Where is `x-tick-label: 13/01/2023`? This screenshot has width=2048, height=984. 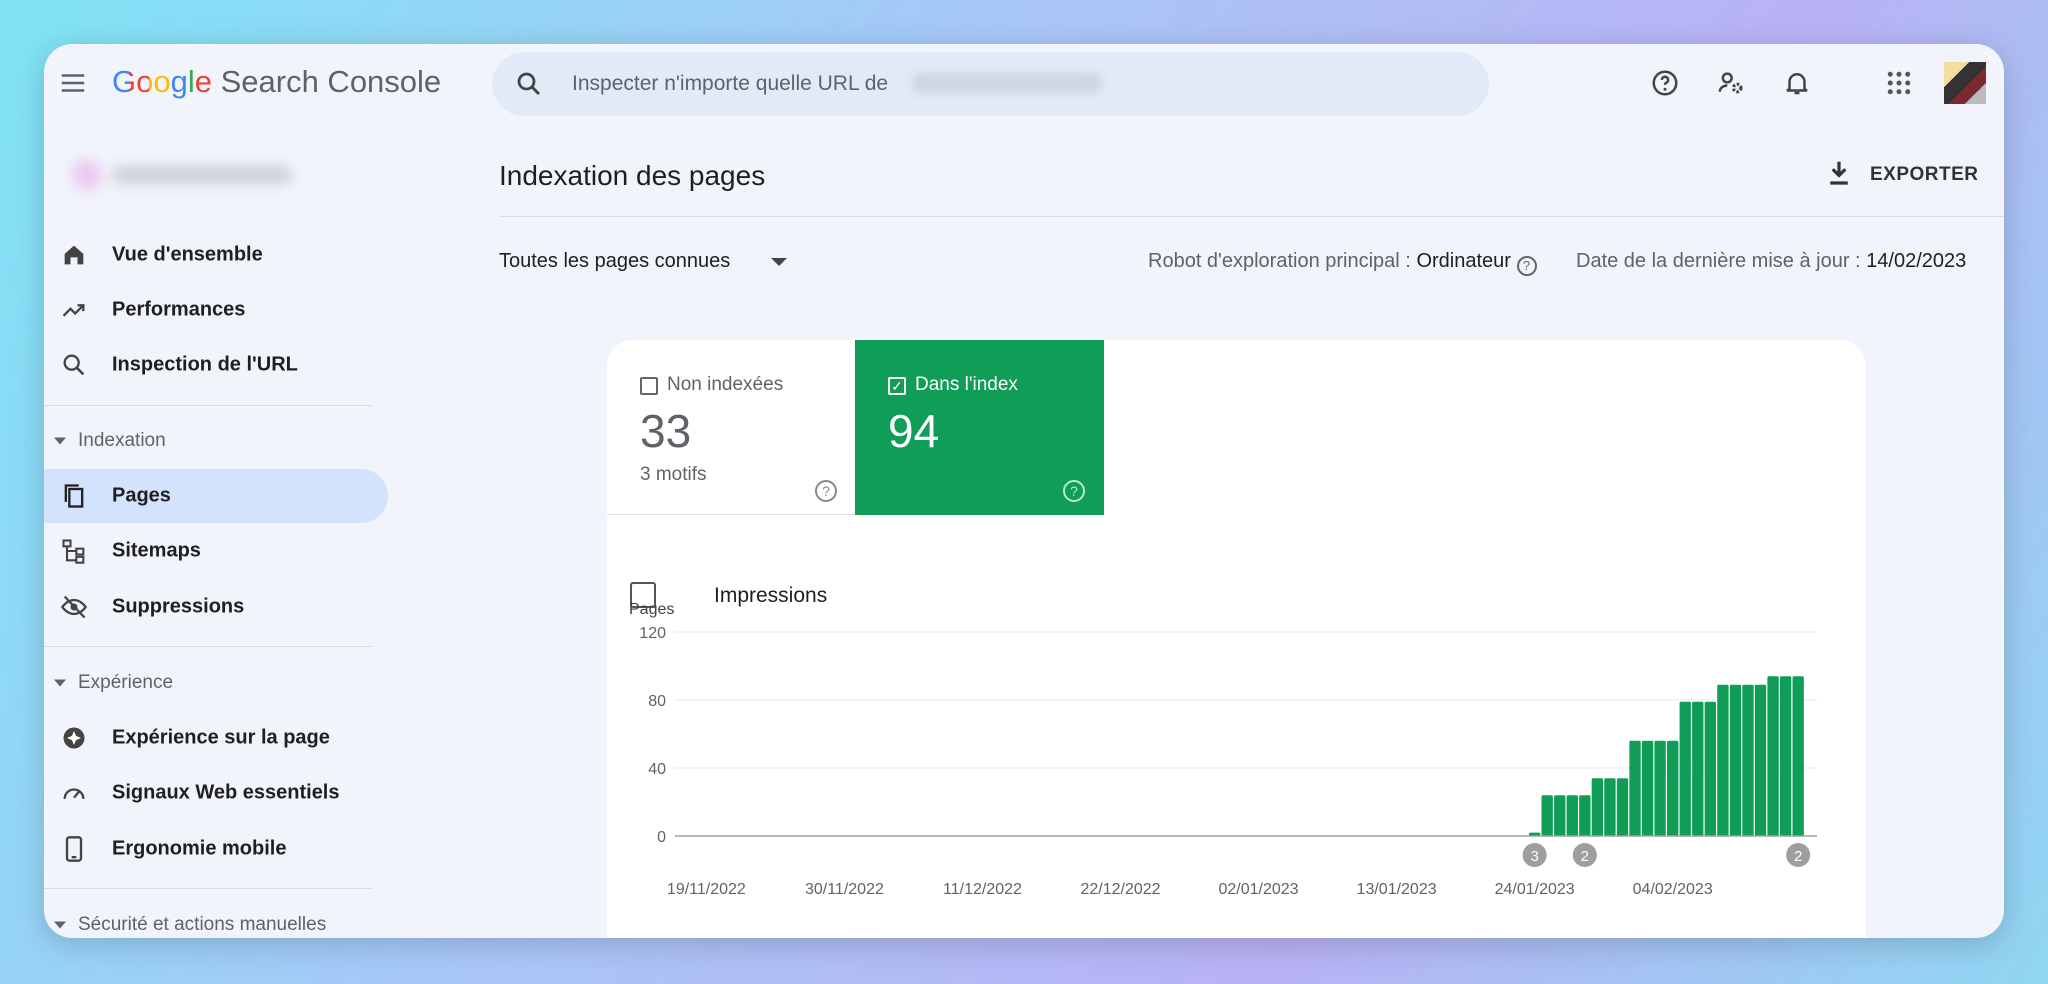 x-tick-label: 13/01/2023 is located at coordinates (1397, 889).